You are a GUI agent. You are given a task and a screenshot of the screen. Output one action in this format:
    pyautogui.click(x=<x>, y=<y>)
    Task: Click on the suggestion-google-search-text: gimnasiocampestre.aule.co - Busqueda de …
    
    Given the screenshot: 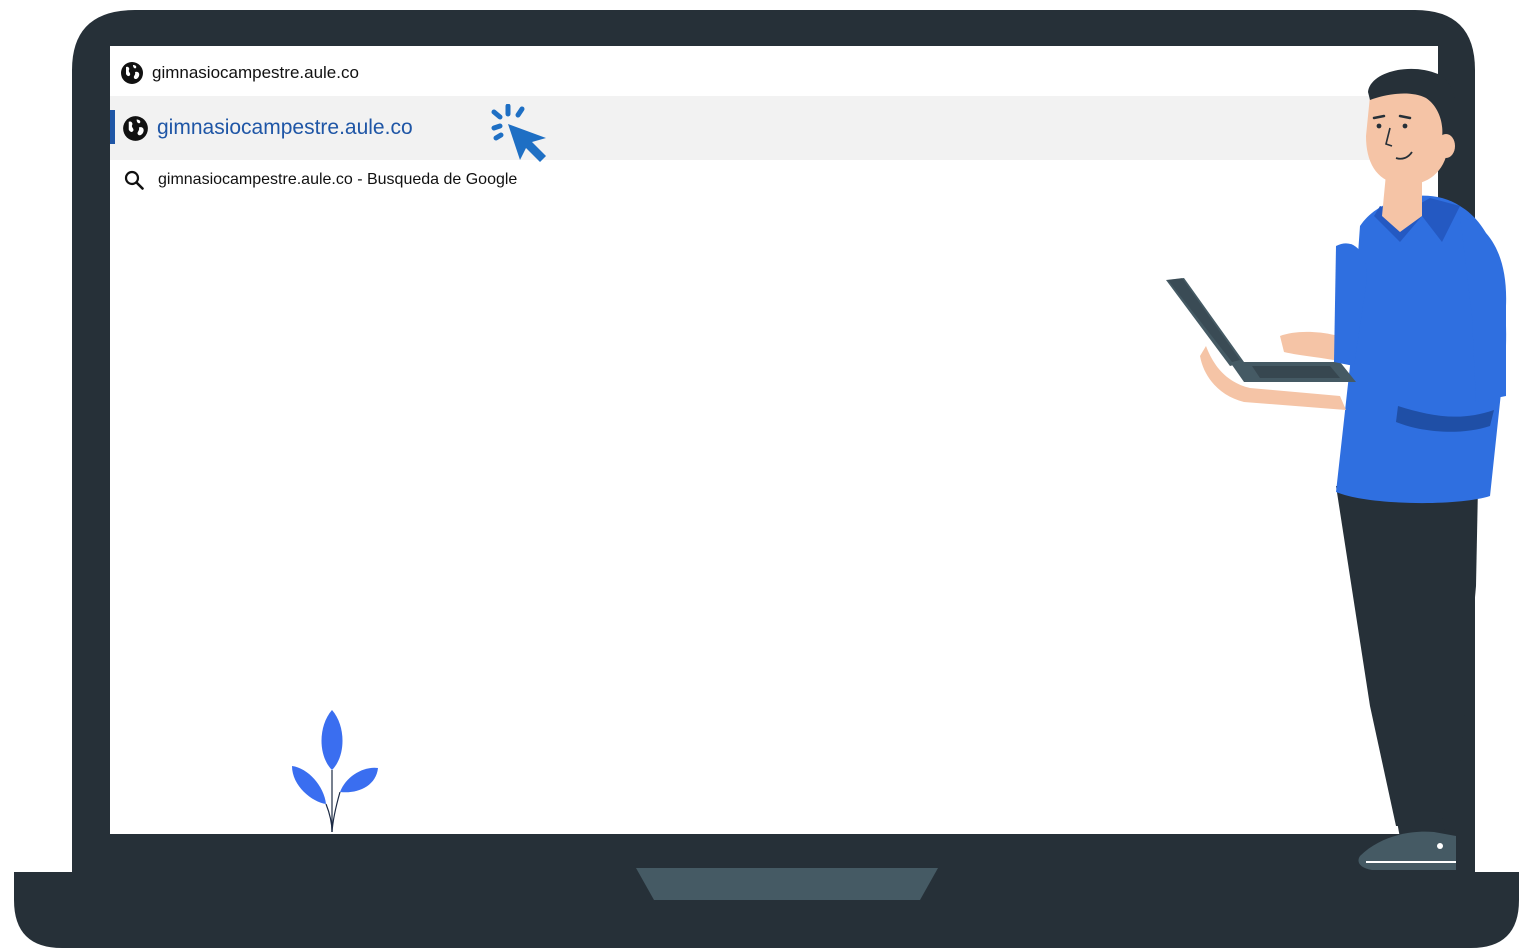 What is the action you would take?
    pyautogui.click(x=338, y=179)
    